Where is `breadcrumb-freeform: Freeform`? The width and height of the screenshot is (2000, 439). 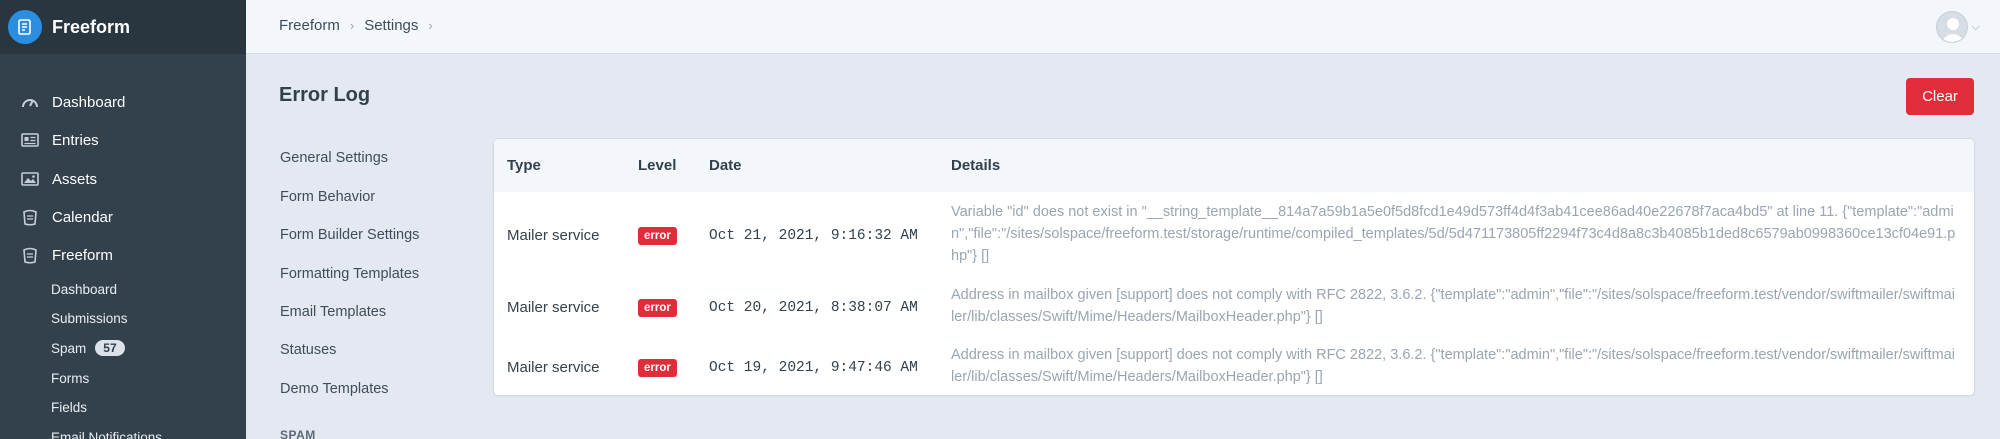
breadcrumb-freeform: Freeform is located at coordinates (309, 25).